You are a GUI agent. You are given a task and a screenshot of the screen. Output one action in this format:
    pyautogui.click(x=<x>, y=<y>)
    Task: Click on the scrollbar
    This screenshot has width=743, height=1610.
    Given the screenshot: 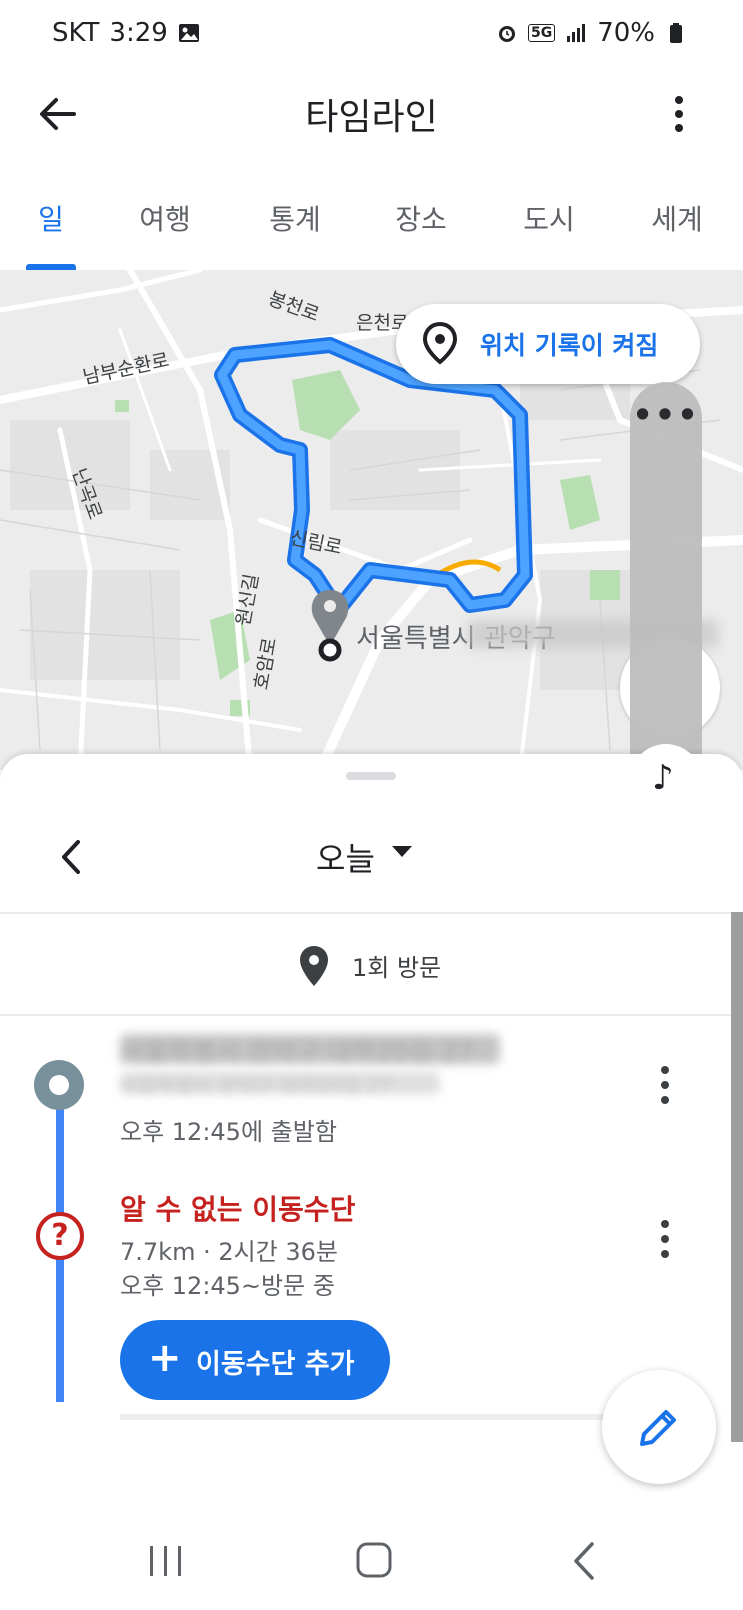 What is the action you would take?
    pyautogui.click(x=737, y=1177)
    